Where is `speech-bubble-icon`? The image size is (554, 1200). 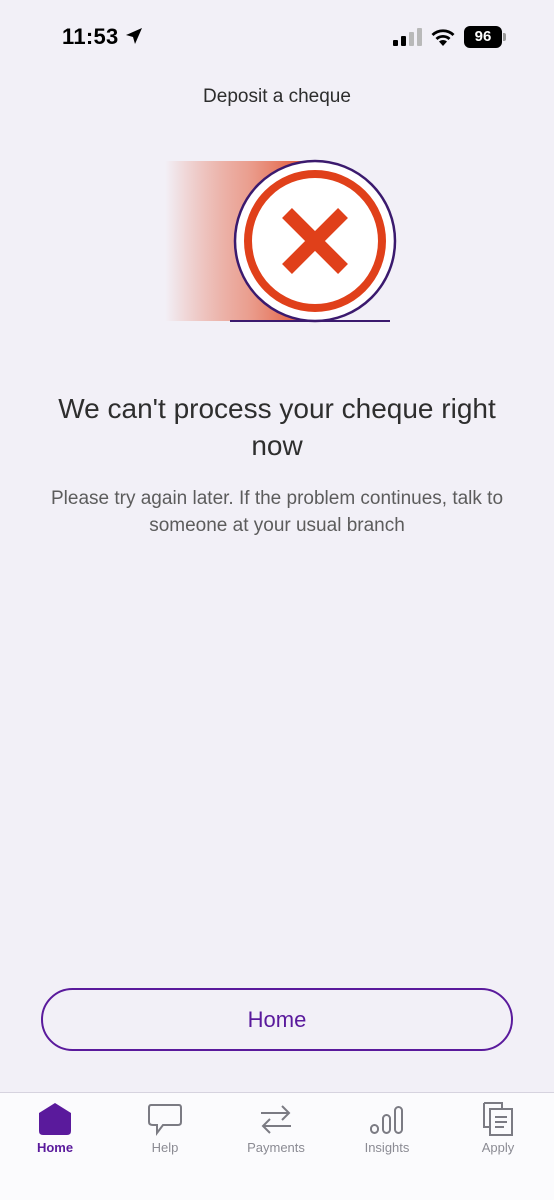 speech-bubble-icon is located at coordinates (165, 1120).